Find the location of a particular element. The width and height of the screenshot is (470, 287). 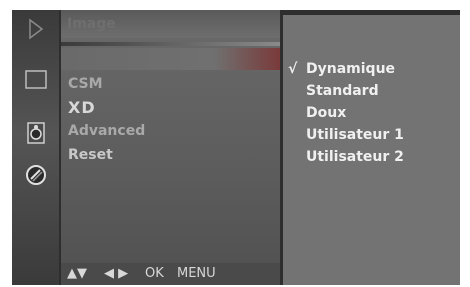

menu-hint: MENU is located at coordinates (196, 273).